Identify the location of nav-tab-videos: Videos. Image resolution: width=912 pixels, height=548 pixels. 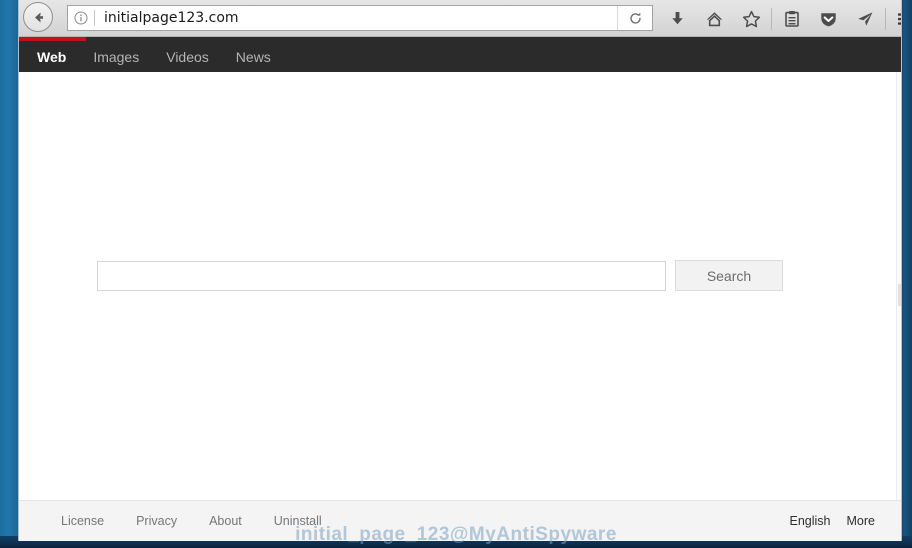
(187, 57).